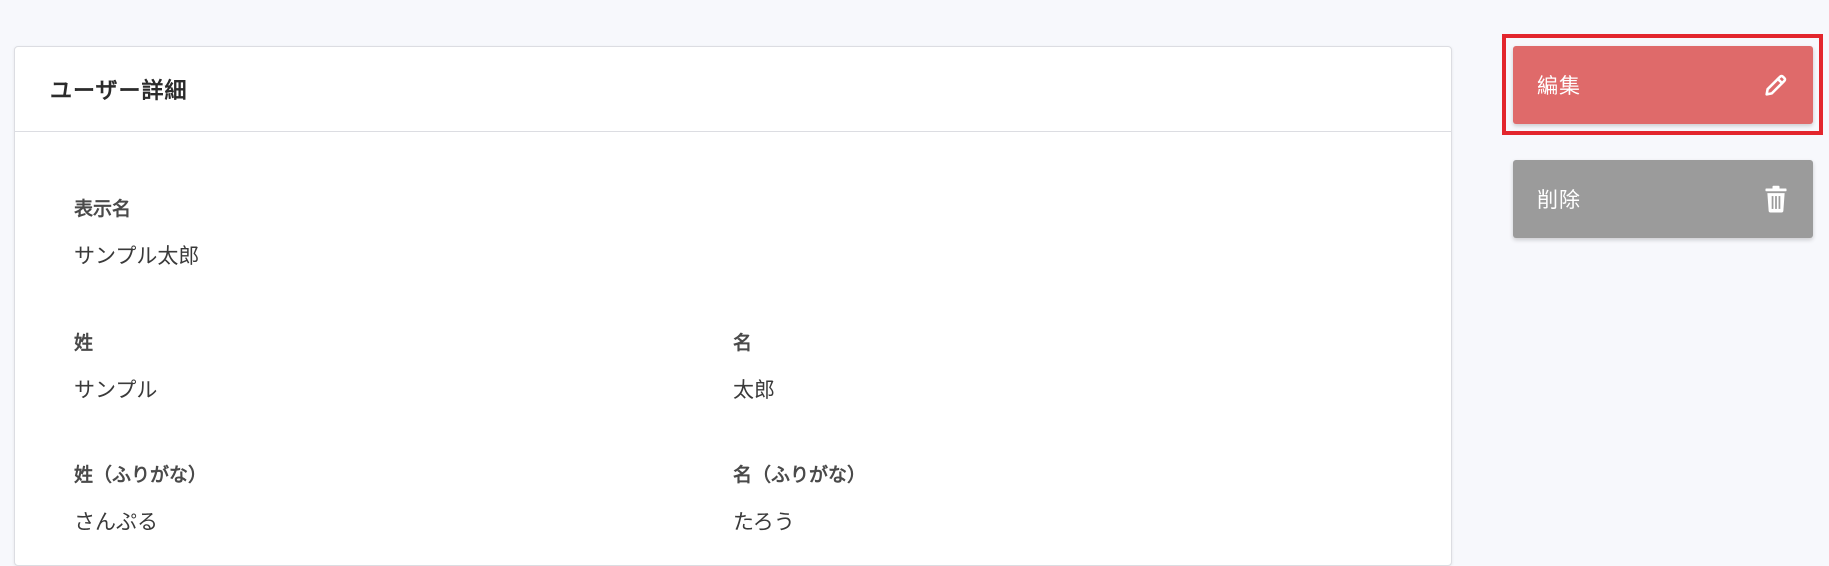  I want to click on display-name-field: 表示名 サンプル太郎, so click(136, 233).